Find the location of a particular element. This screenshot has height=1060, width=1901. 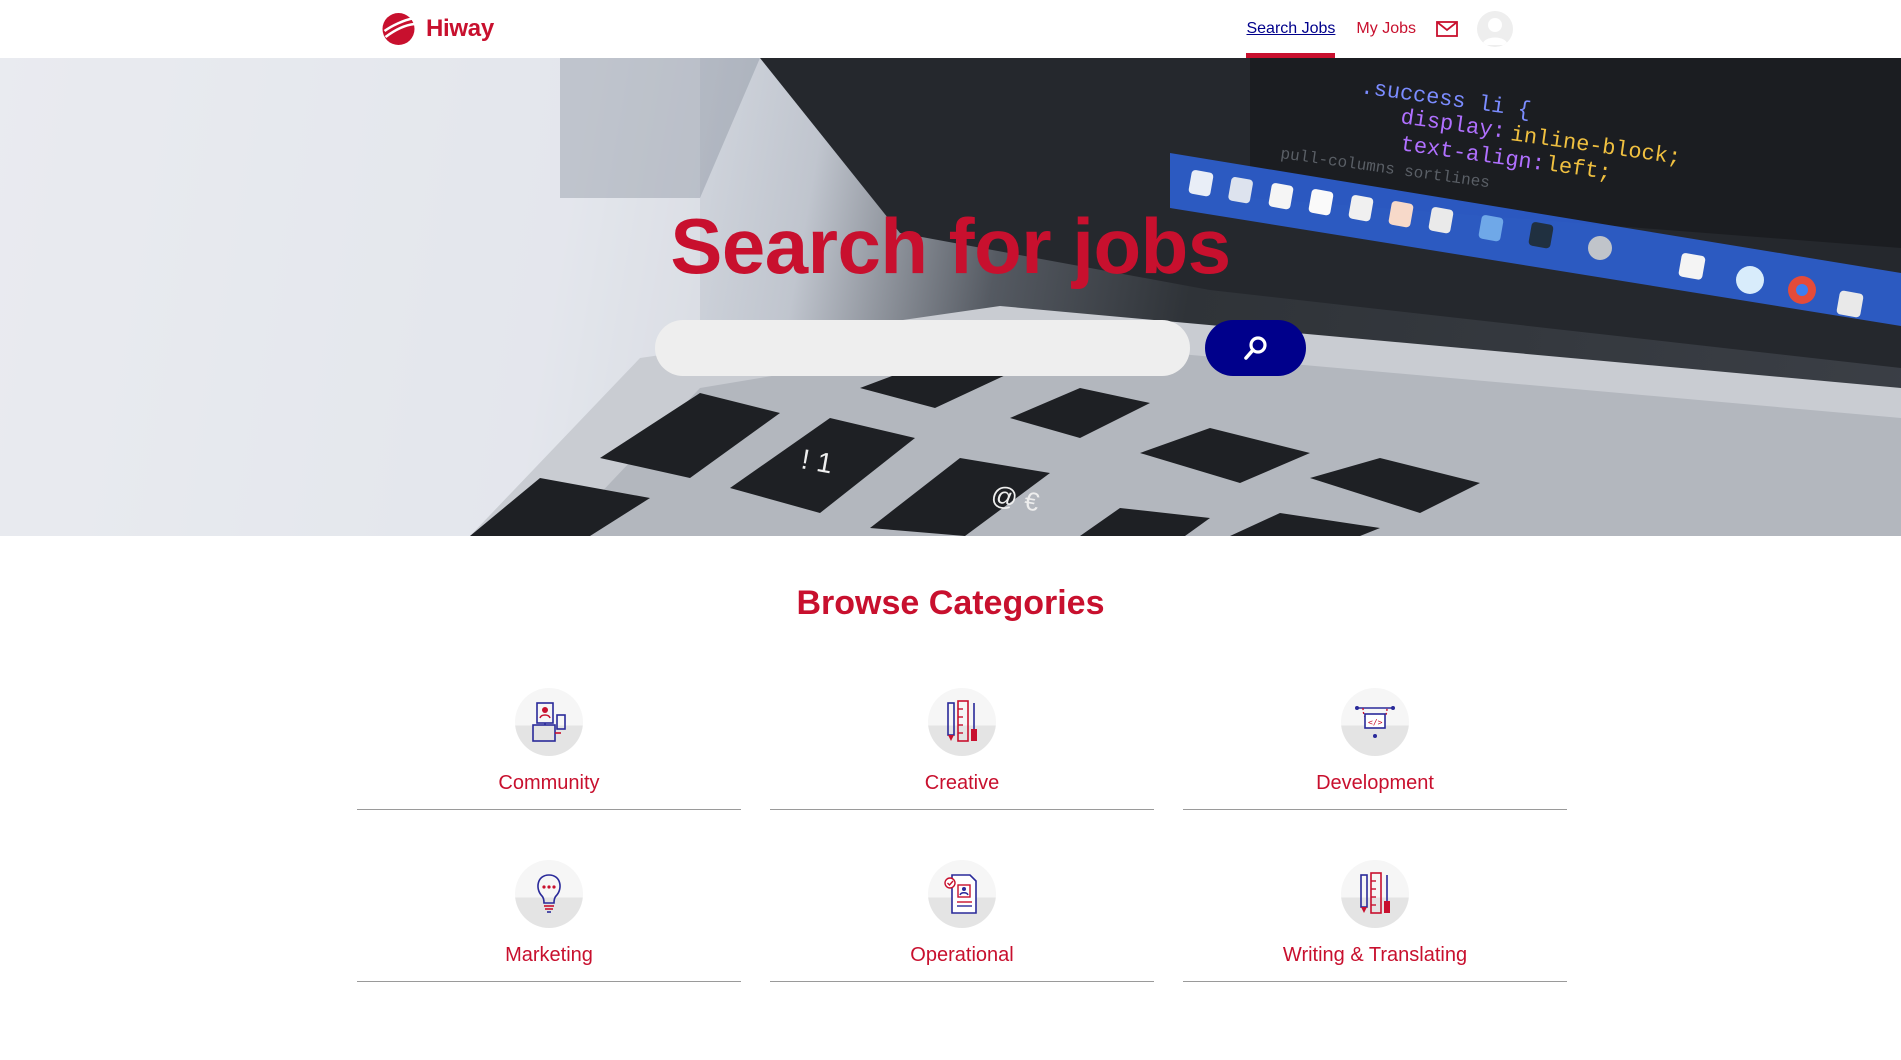

job-search-input is located at coordinates (922, 348).